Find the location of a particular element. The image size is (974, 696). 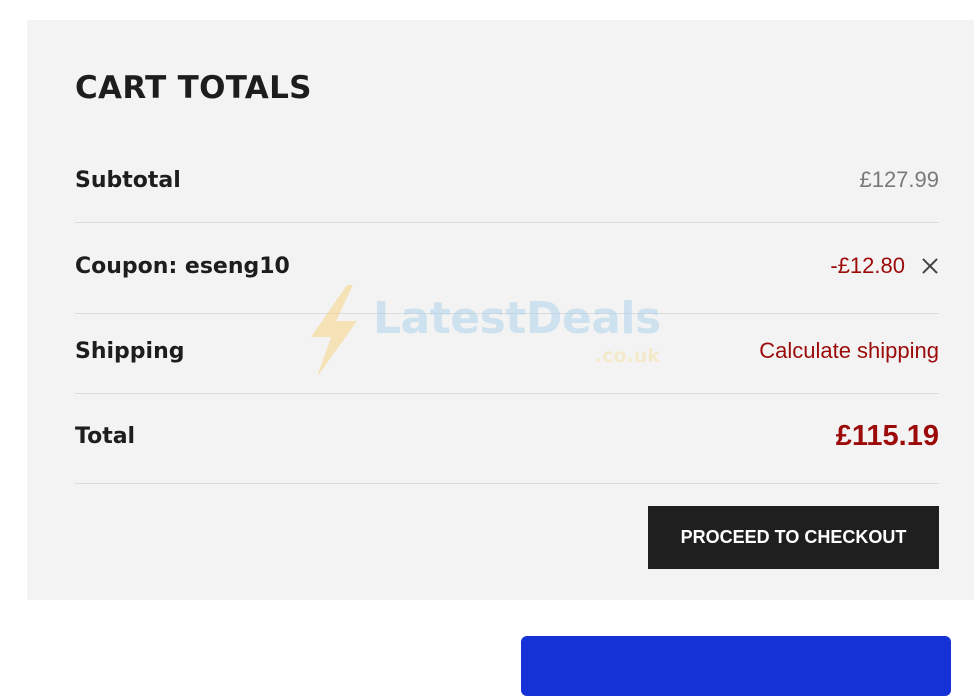

close-icon is located at coordinates (930, 266).